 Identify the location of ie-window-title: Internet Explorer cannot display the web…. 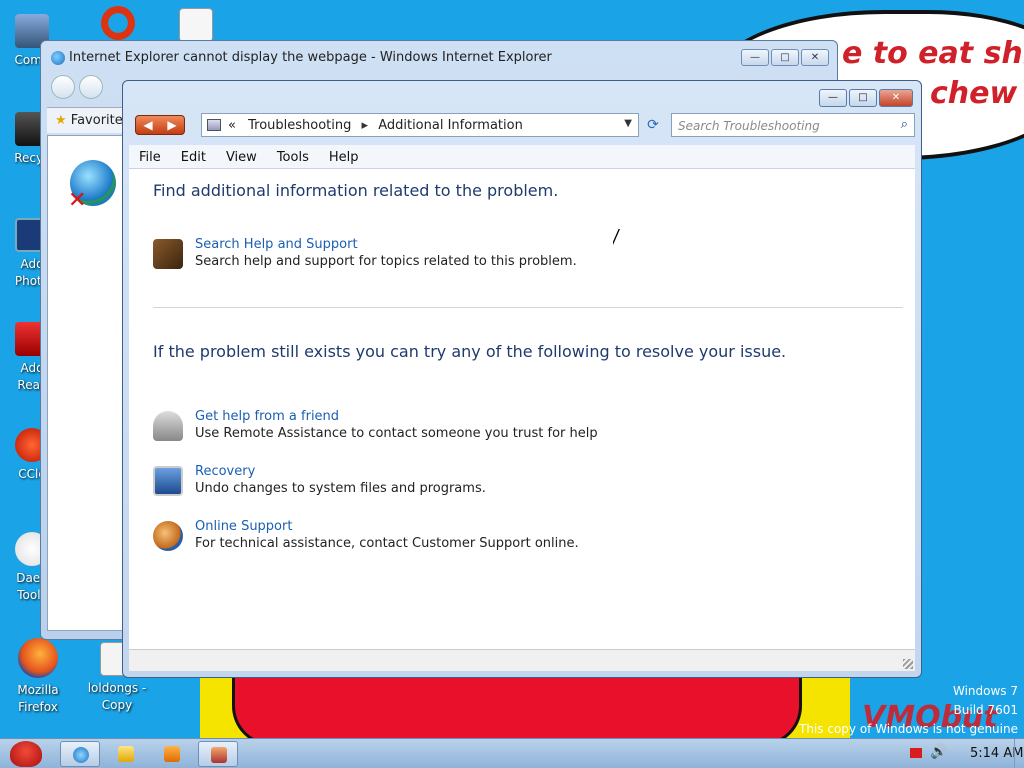
(310, 57).